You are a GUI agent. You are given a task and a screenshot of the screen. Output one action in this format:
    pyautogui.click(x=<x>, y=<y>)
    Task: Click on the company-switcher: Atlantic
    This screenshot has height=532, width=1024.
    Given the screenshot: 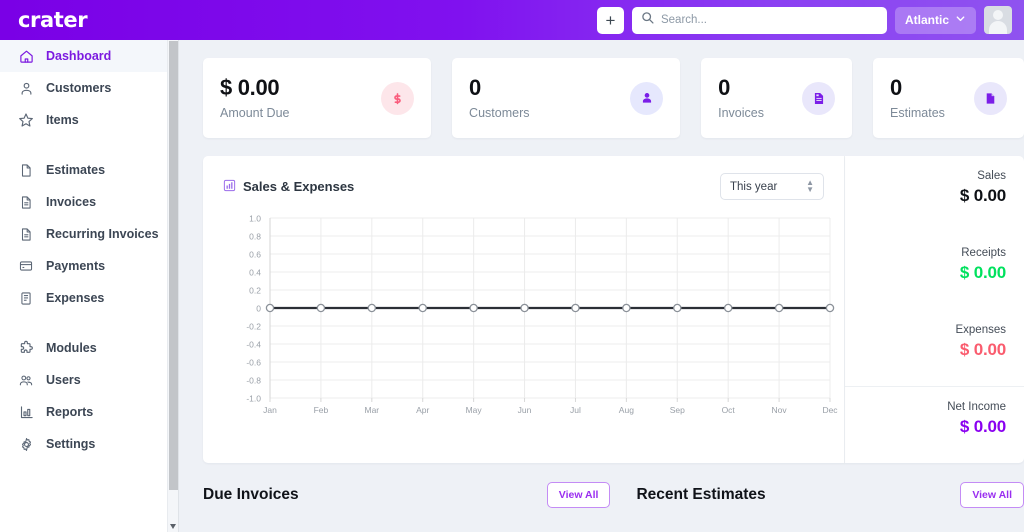 What is the action you would take?
    pyautogui.click(x=935, y=20)
    